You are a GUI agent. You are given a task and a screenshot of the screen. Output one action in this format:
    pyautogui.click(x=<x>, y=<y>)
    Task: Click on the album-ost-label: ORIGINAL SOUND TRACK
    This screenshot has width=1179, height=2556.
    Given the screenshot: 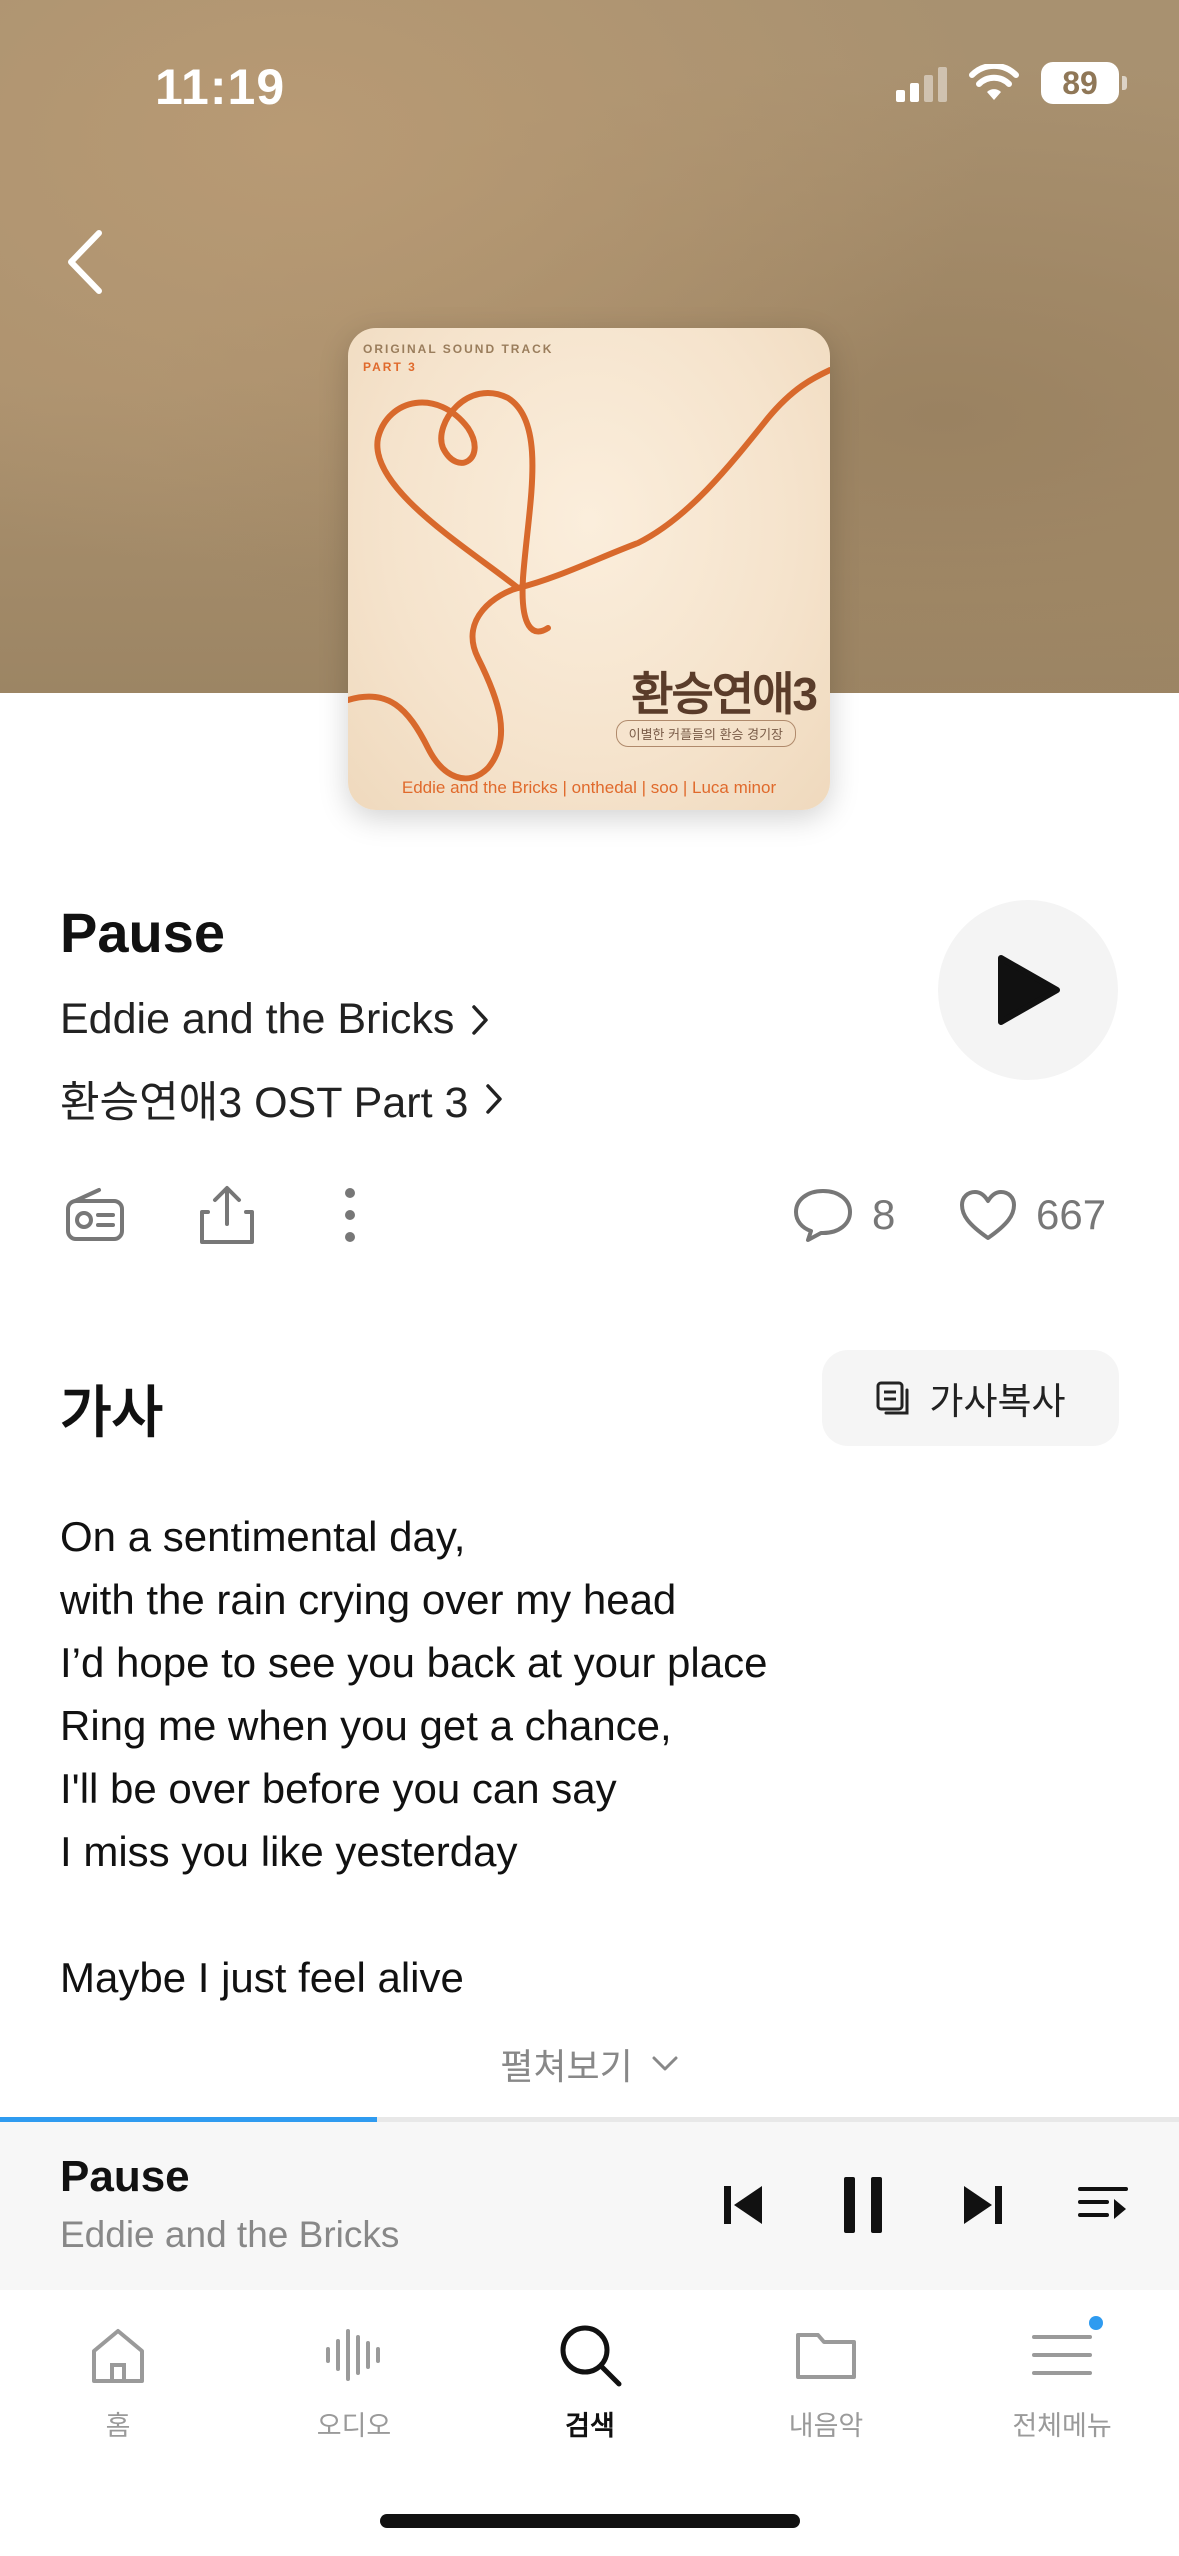 What is the action you would take?
    pyautogui.click(x=458, y=349)
    